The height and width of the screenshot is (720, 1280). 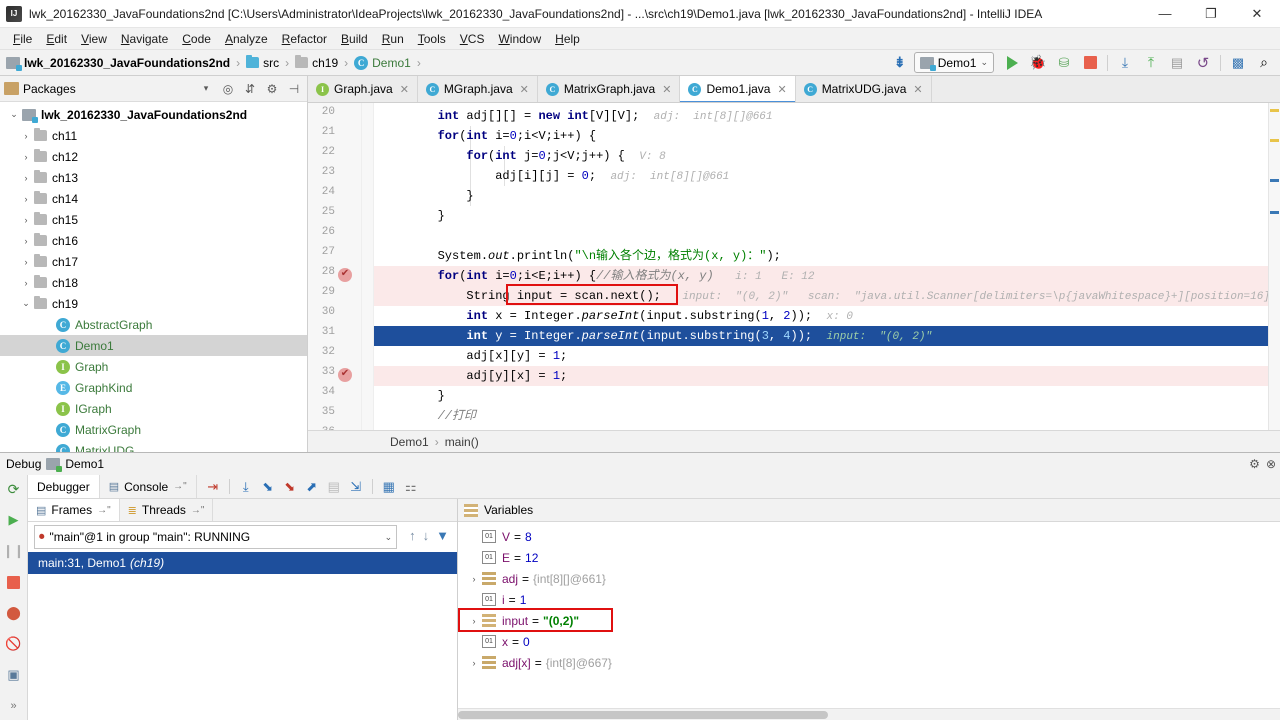 I want to click on frame-row: main:31, Demo1 (ch19), so click(x=242, y=563).